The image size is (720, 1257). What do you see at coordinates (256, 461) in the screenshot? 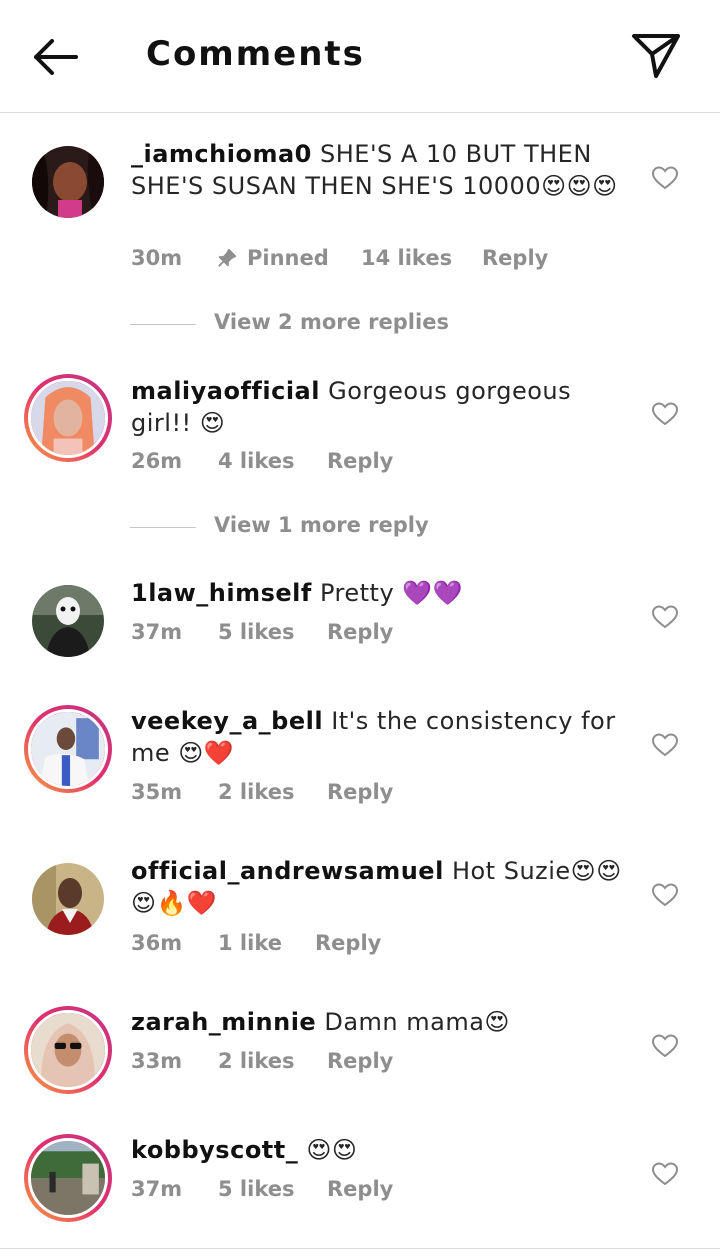
I see `comment-likes: 4 likes` at bounding box center [256, 461].